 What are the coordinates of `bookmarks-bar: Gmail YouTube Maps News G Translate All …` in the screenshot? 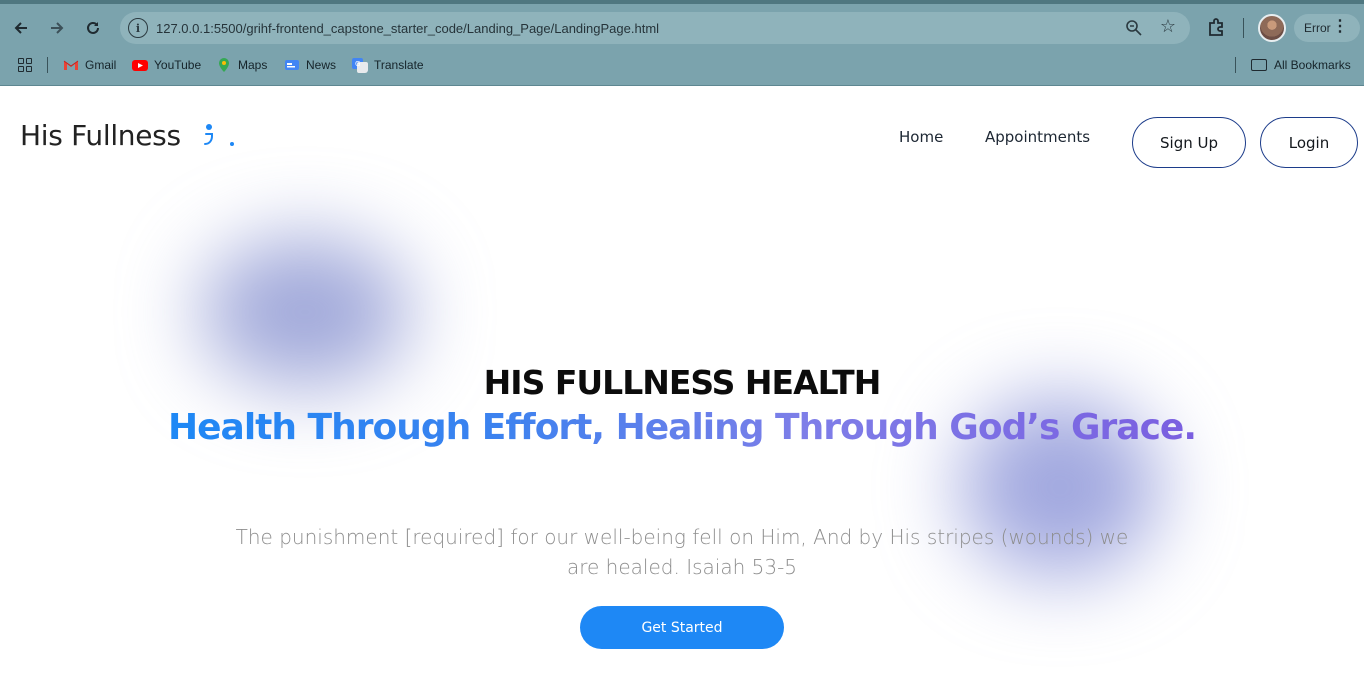 It's located at (682, 65).